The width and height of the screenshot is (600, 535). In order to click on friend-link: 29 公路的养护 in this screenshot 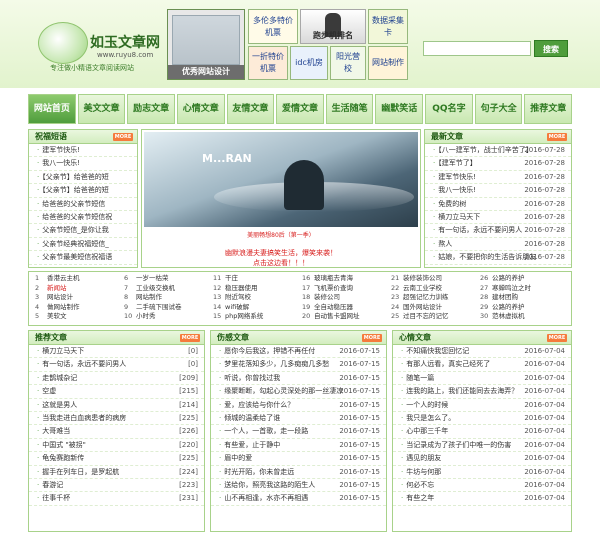, I will do `click(522, 308)`.